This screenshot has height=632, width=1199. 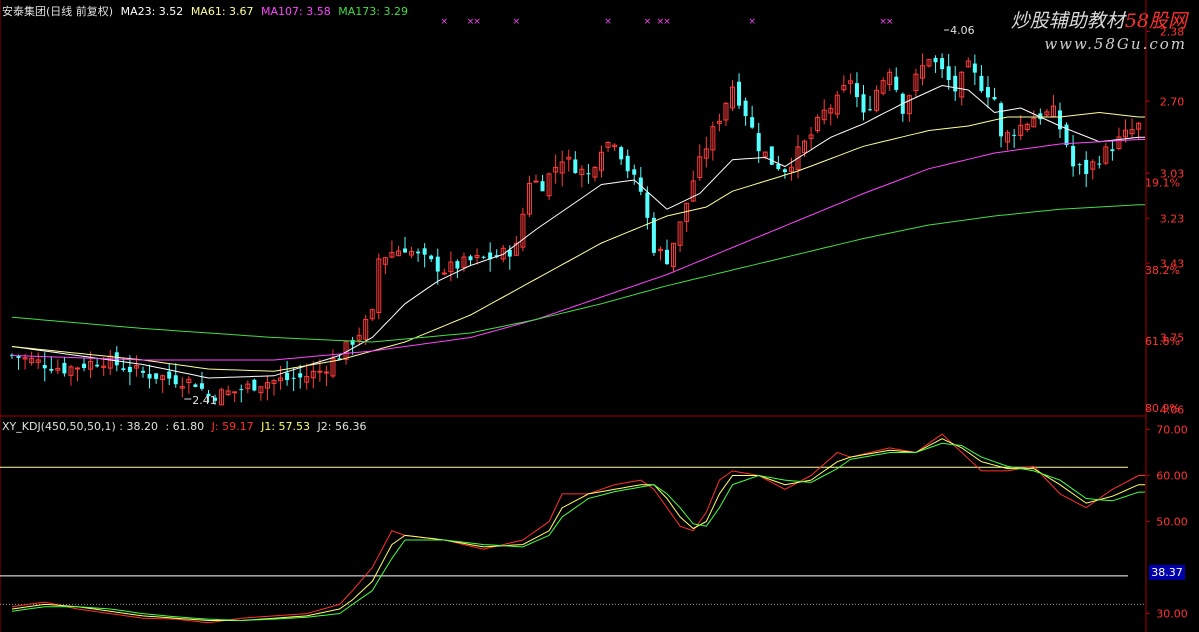 I want to click on ma61-label: MA61: 3.67, so click(x=222, y=11).